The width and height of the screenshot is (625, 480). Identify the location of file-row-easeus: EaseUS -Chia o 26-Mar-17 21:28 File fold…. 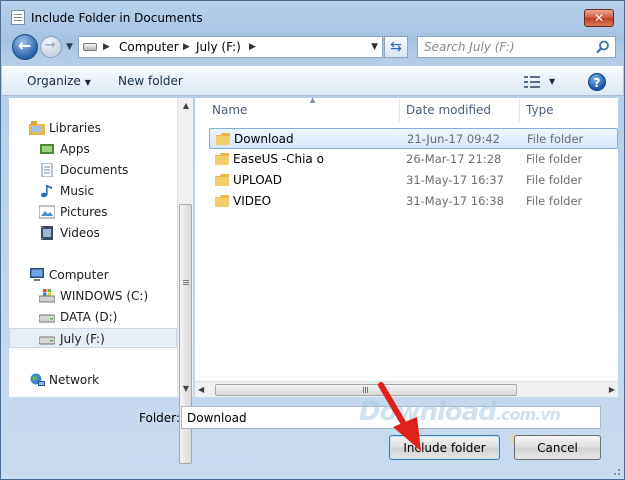
(413, 159).